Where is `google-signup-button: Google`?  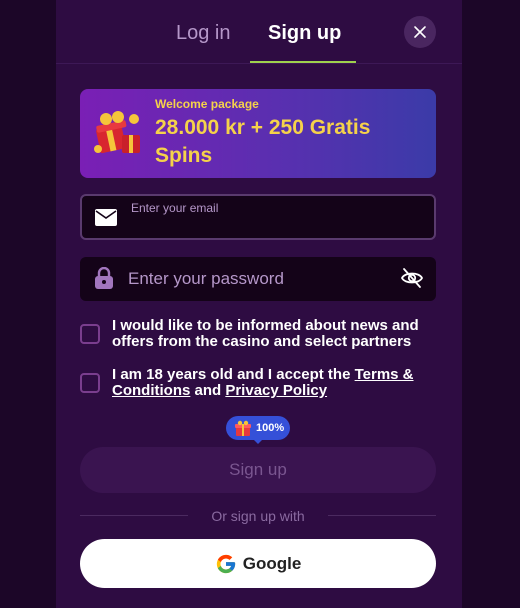
google-signup-button: Google is located at coordinates (258, 563).